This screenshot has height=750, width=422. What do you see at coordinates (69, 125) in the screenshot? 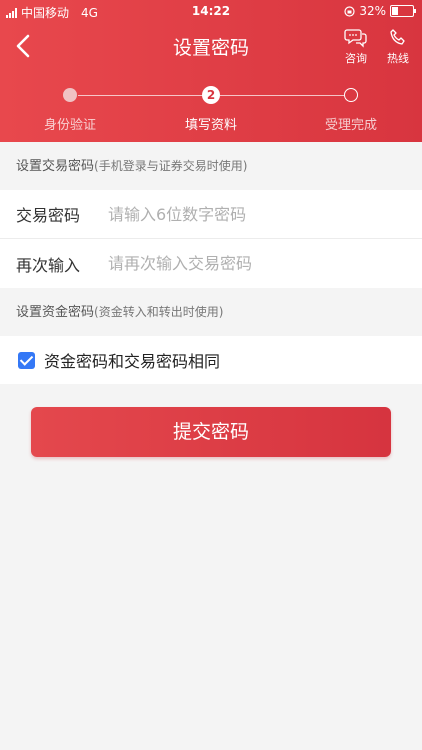
I see `step-label-identity: 身份验证` at bounding box center [69, 125].